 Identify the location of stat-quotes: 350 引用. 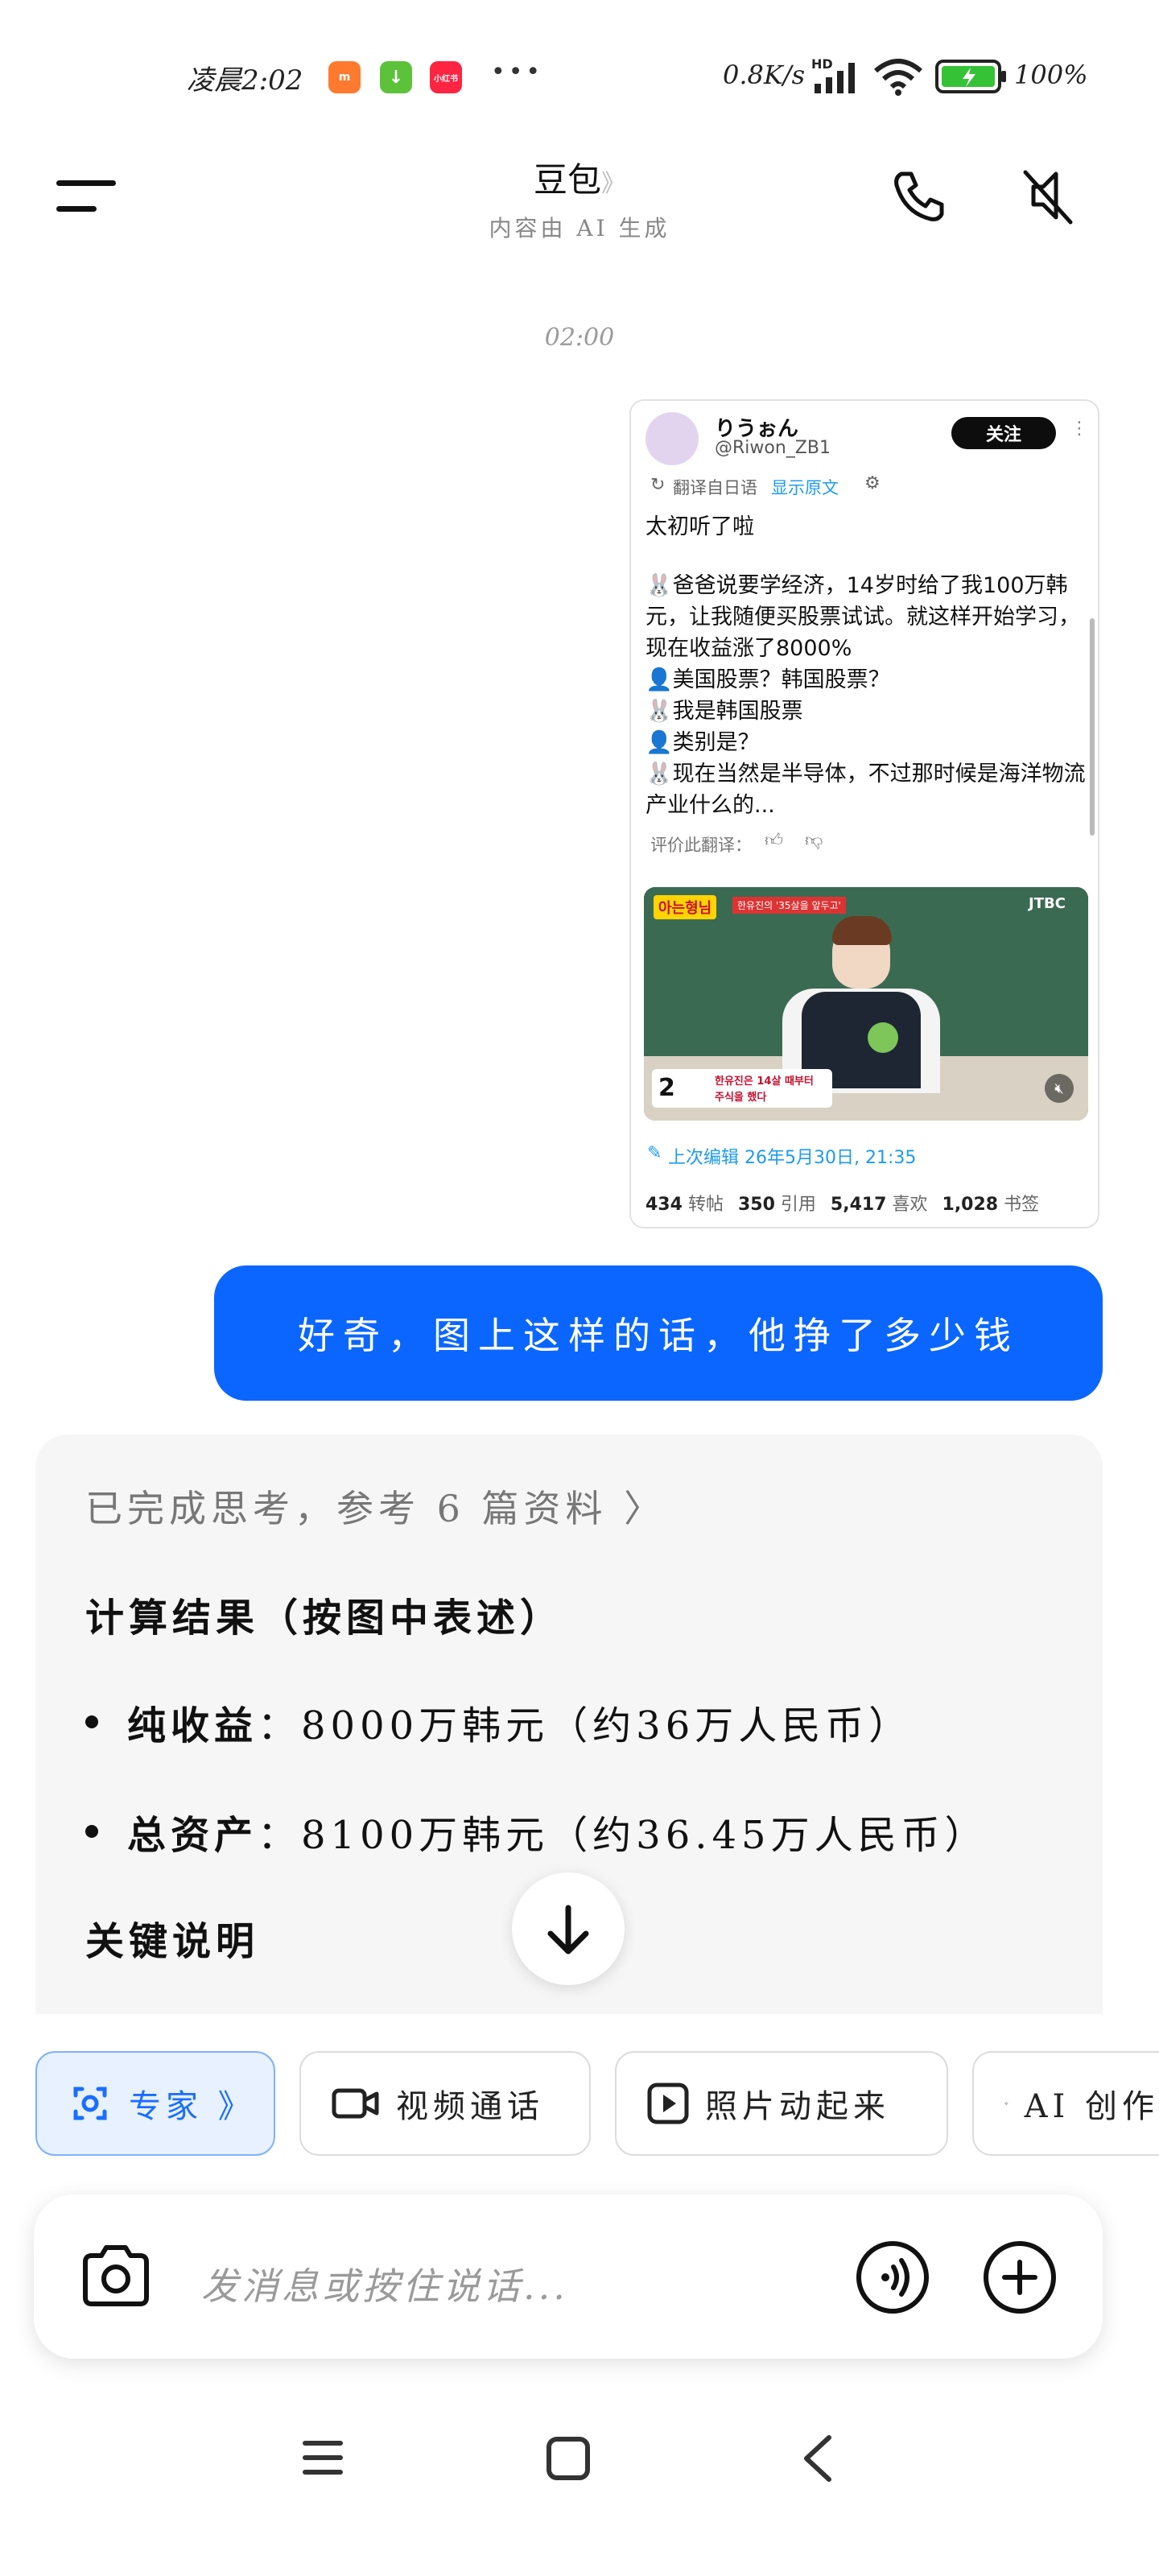
(776, 1205).